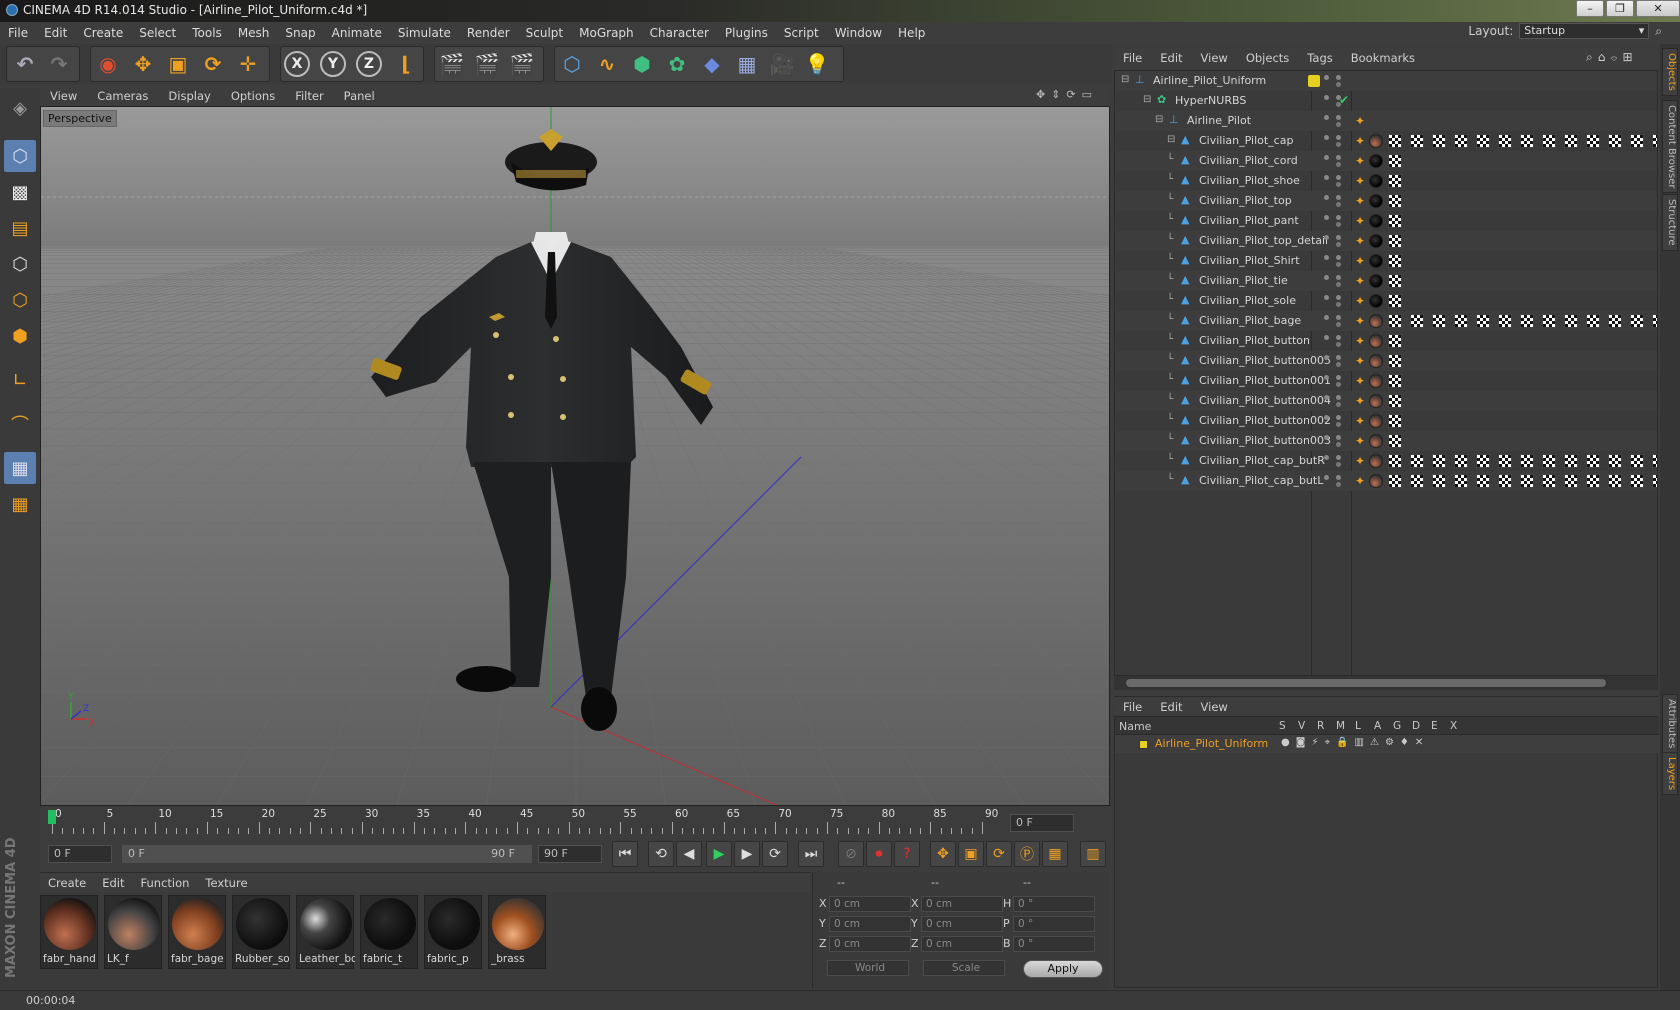 The image size is (1680, 1010). What do you see at coordinates (309, 96) in the screenshot?
I see `menu-filter: Filter` at bounding box center [309, 96].